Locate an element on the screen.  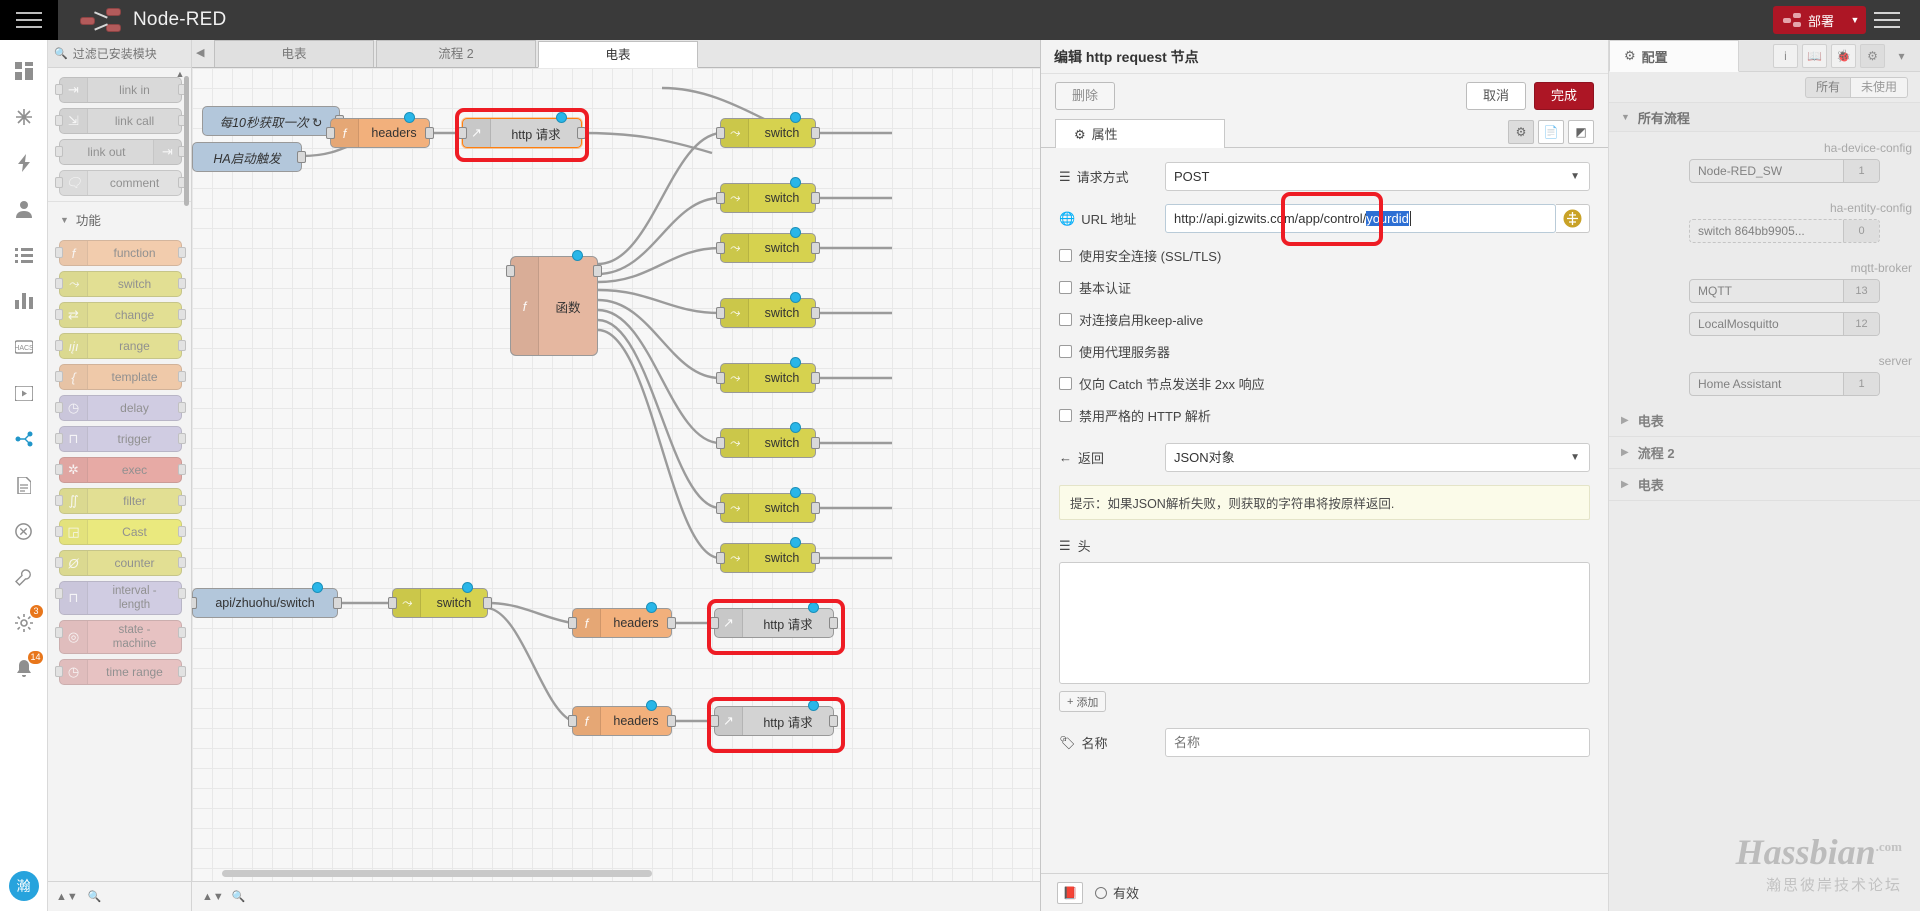
info-icon: i is located at coordinates (1785, 55).